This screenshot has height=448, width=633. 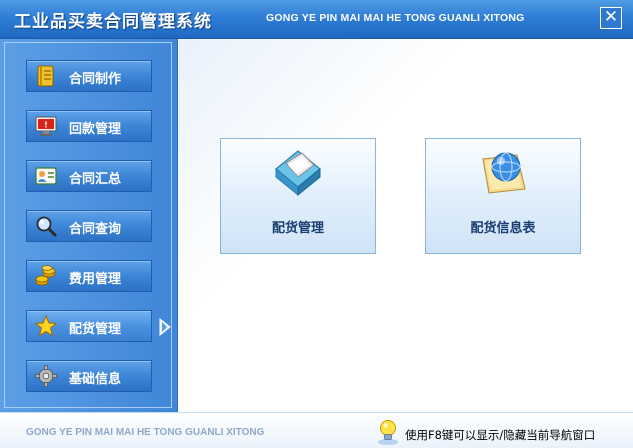 I want to click on distribution-info-table-card: 配货信息表, so click(x=503, y=196).